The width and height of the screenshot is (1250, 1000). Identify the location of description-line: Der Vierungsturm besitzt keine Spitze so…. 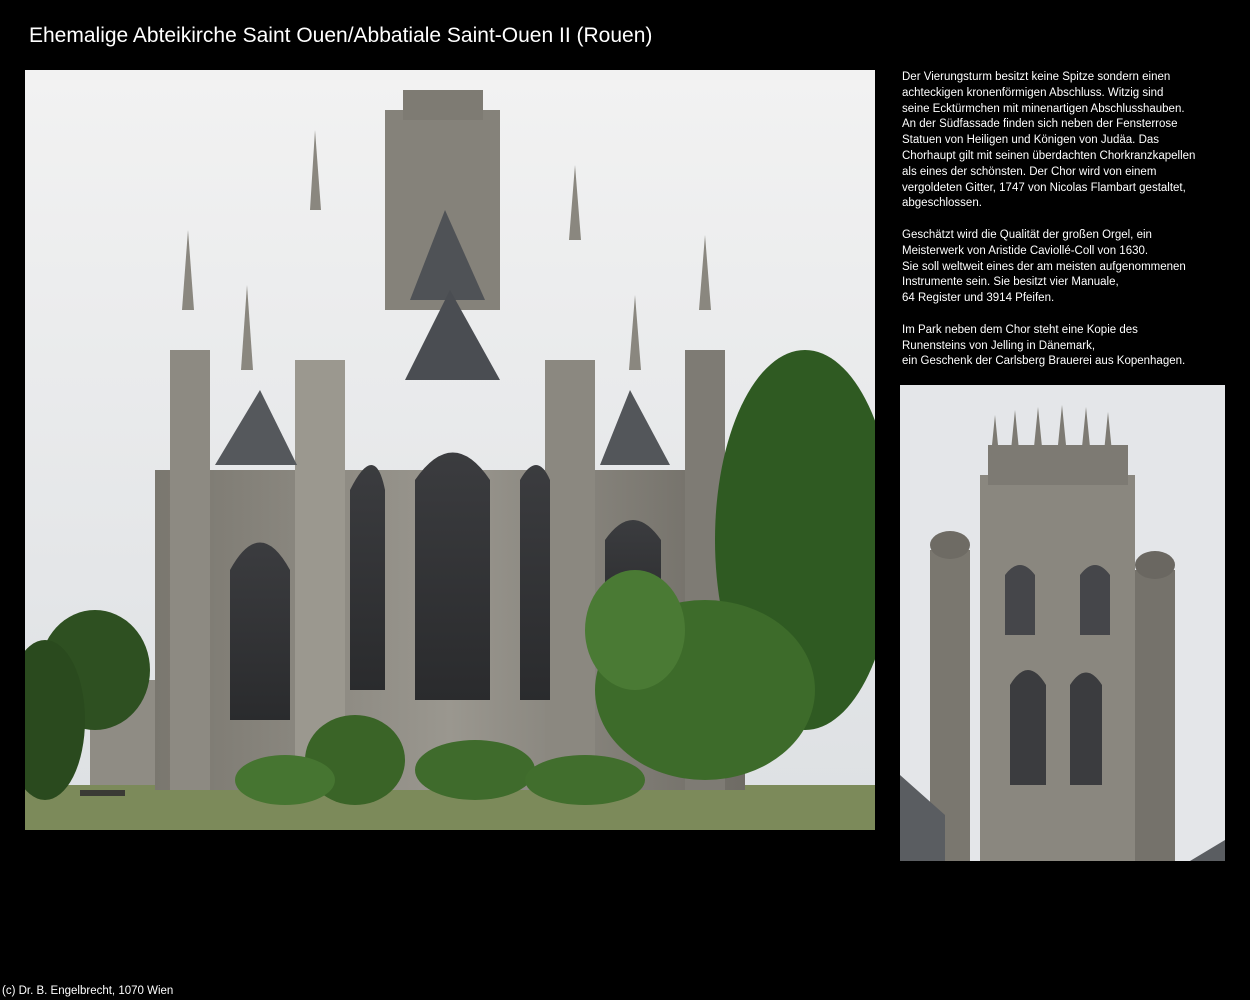
(1036, 77).